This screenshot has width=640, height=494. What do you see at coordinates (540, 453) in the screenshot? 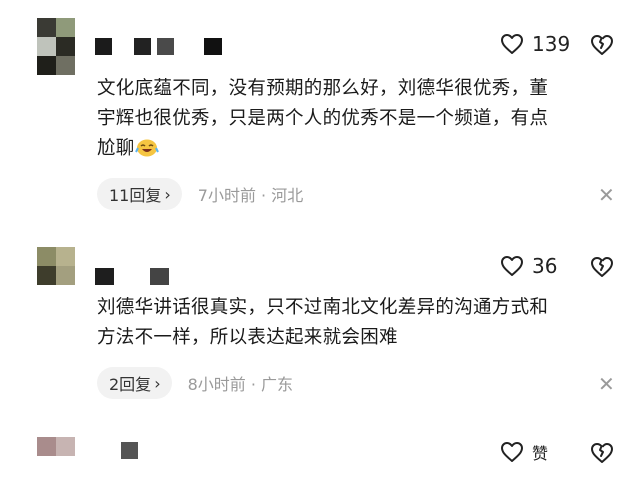
I see `like-count: 赞` at bounding box center [540, 453].